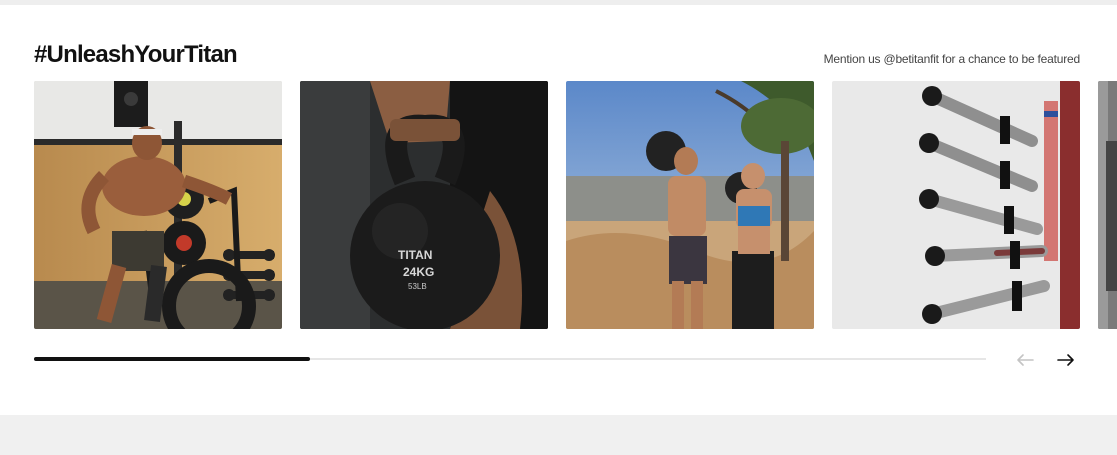 The width and height of the screenshot is (1117, 455). I want to click on next-button, so click(1066, 360).